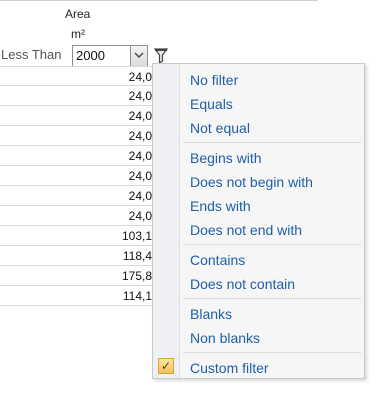 The height and width of the screenshot is (397, 382). I want to click on menu-item-begins-with: Begins with, so click(226, 158).